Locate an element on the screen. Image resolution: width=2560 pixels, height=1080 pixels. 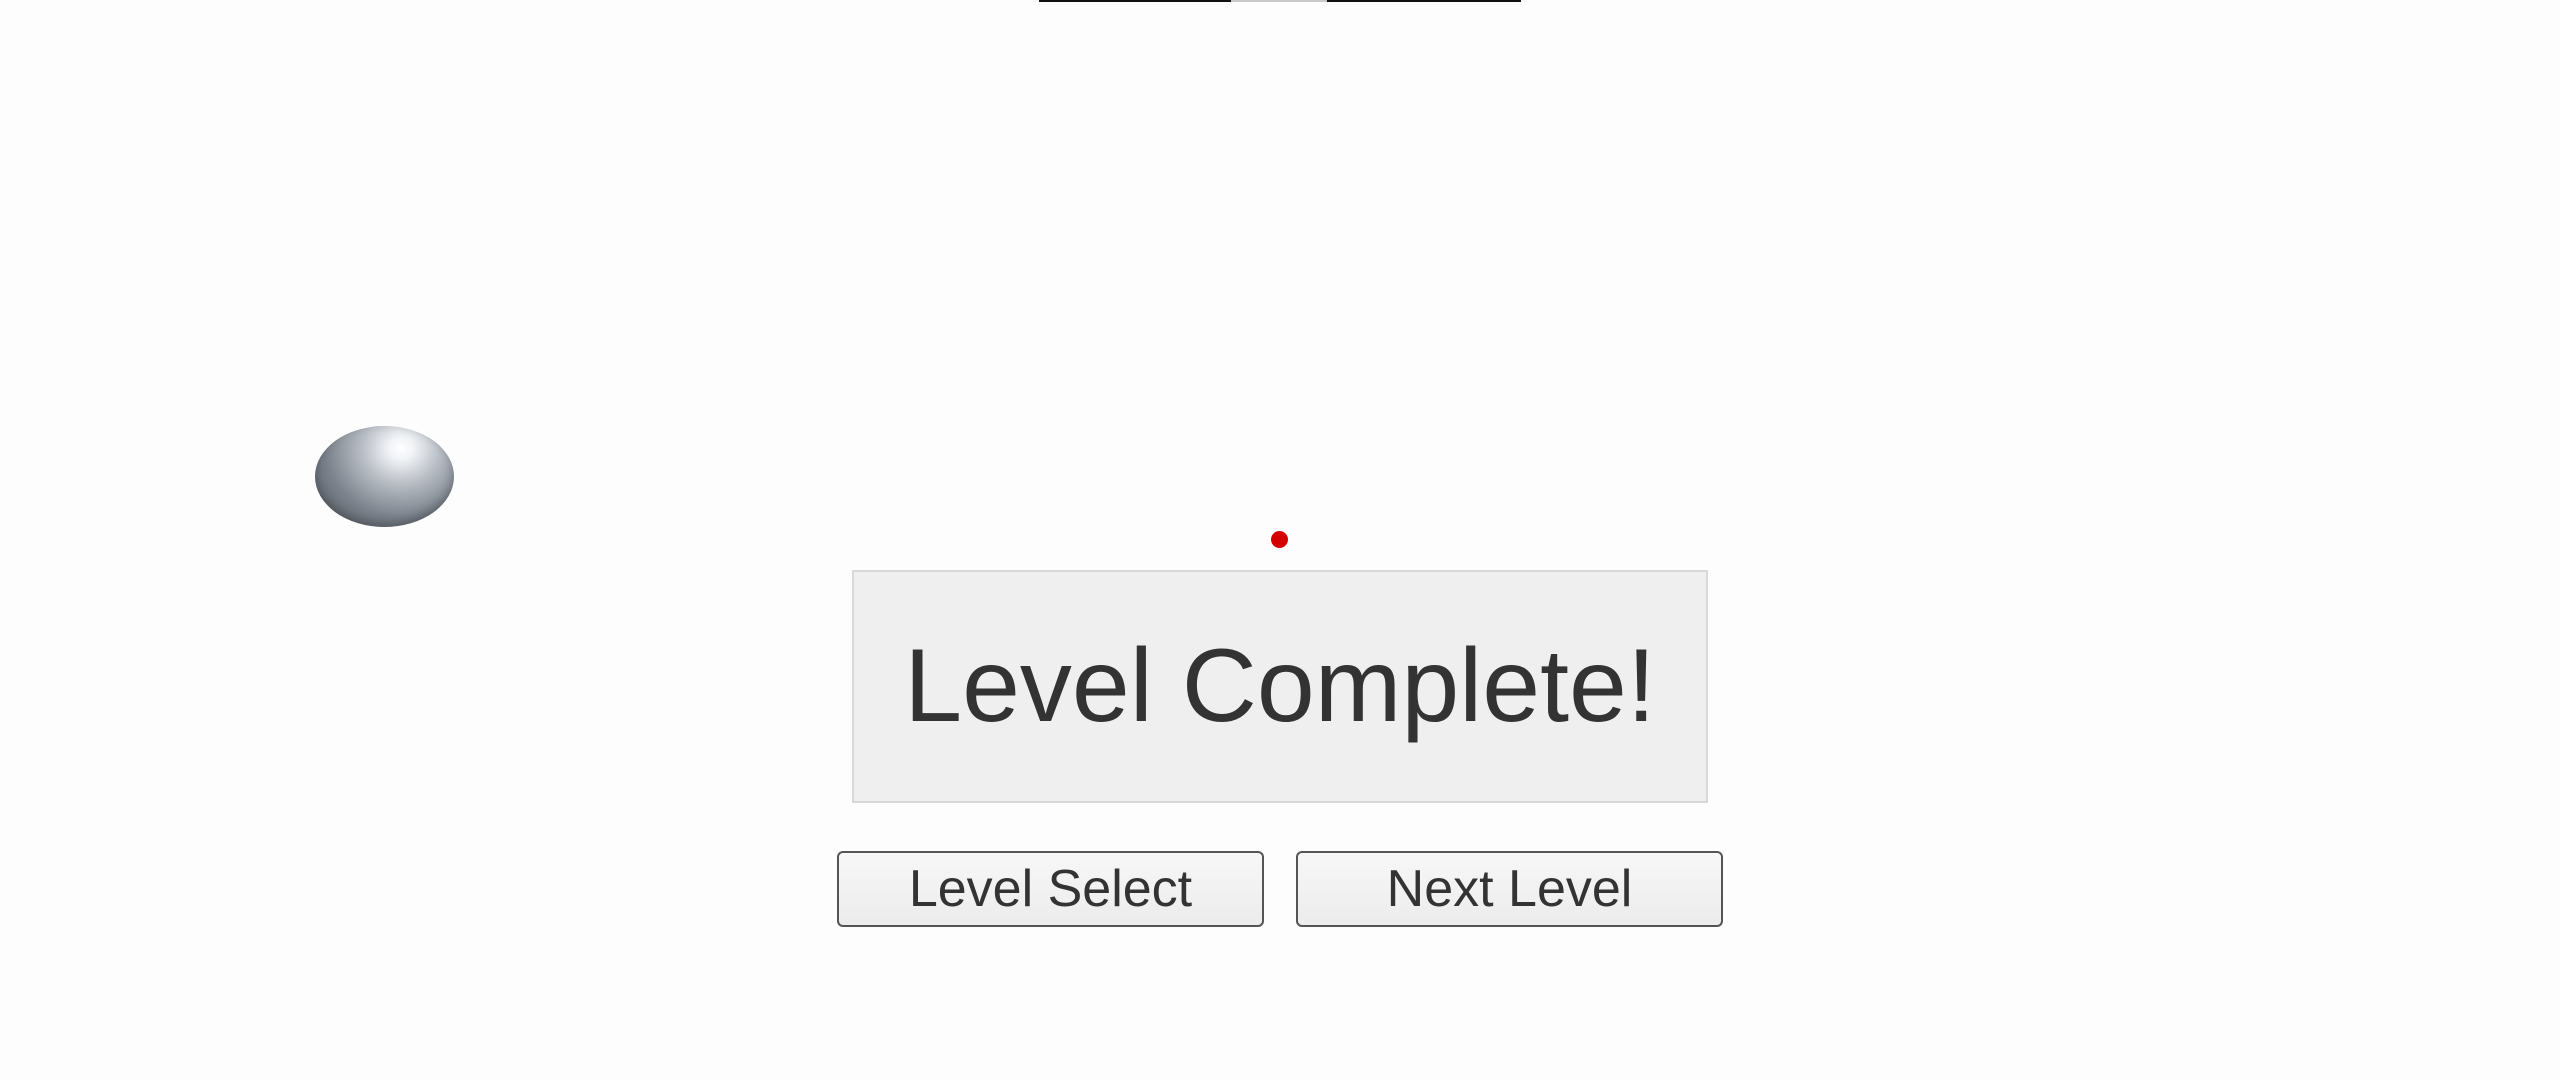
level-complete-title: Level Complete! is located at coordinates (1280, 686).